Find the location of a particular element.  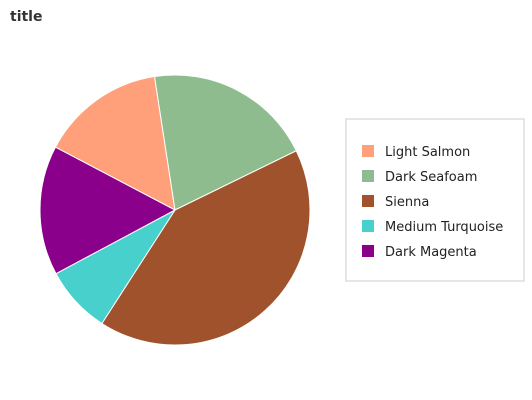

legend-label: Light Salmon is located at coordinates (427, 152).